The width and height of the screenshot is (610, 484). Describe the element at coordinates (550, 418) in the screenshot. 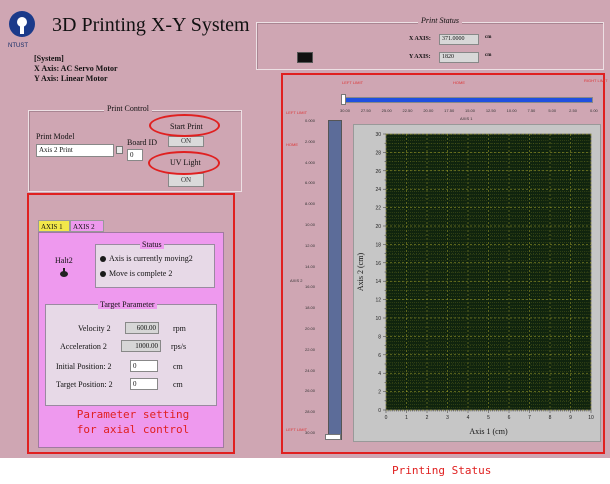

I see `x-tick-label: 8` at that location.